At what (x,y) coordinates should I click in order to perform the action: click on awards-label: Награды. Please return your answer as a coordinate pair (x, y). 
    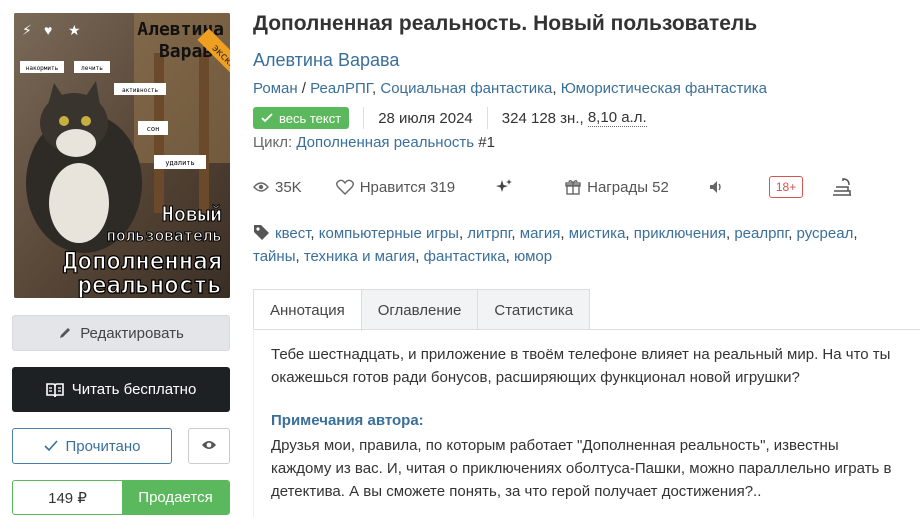
    Looking at the image, I should click on (617, 187).